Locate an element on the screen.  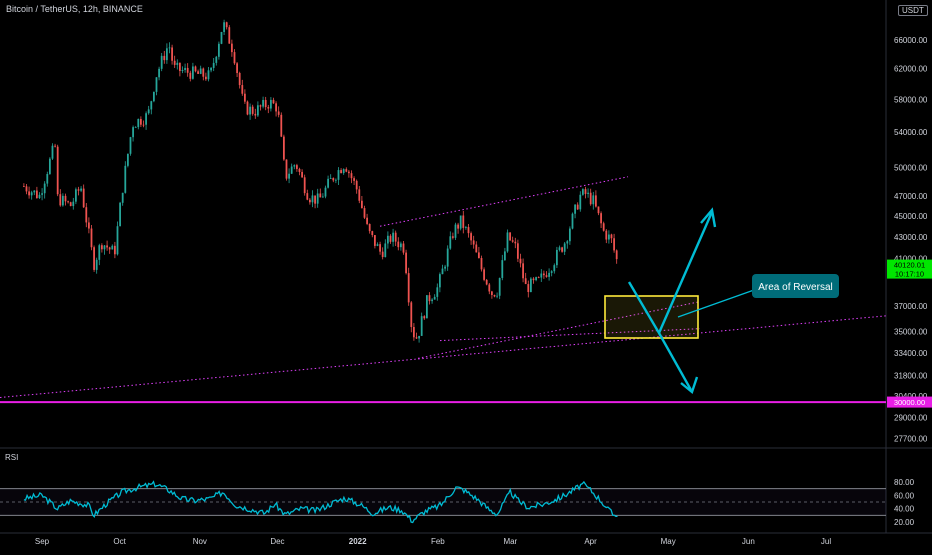
y-tick-label: 62000.00 is located at coordinates (911, 69).